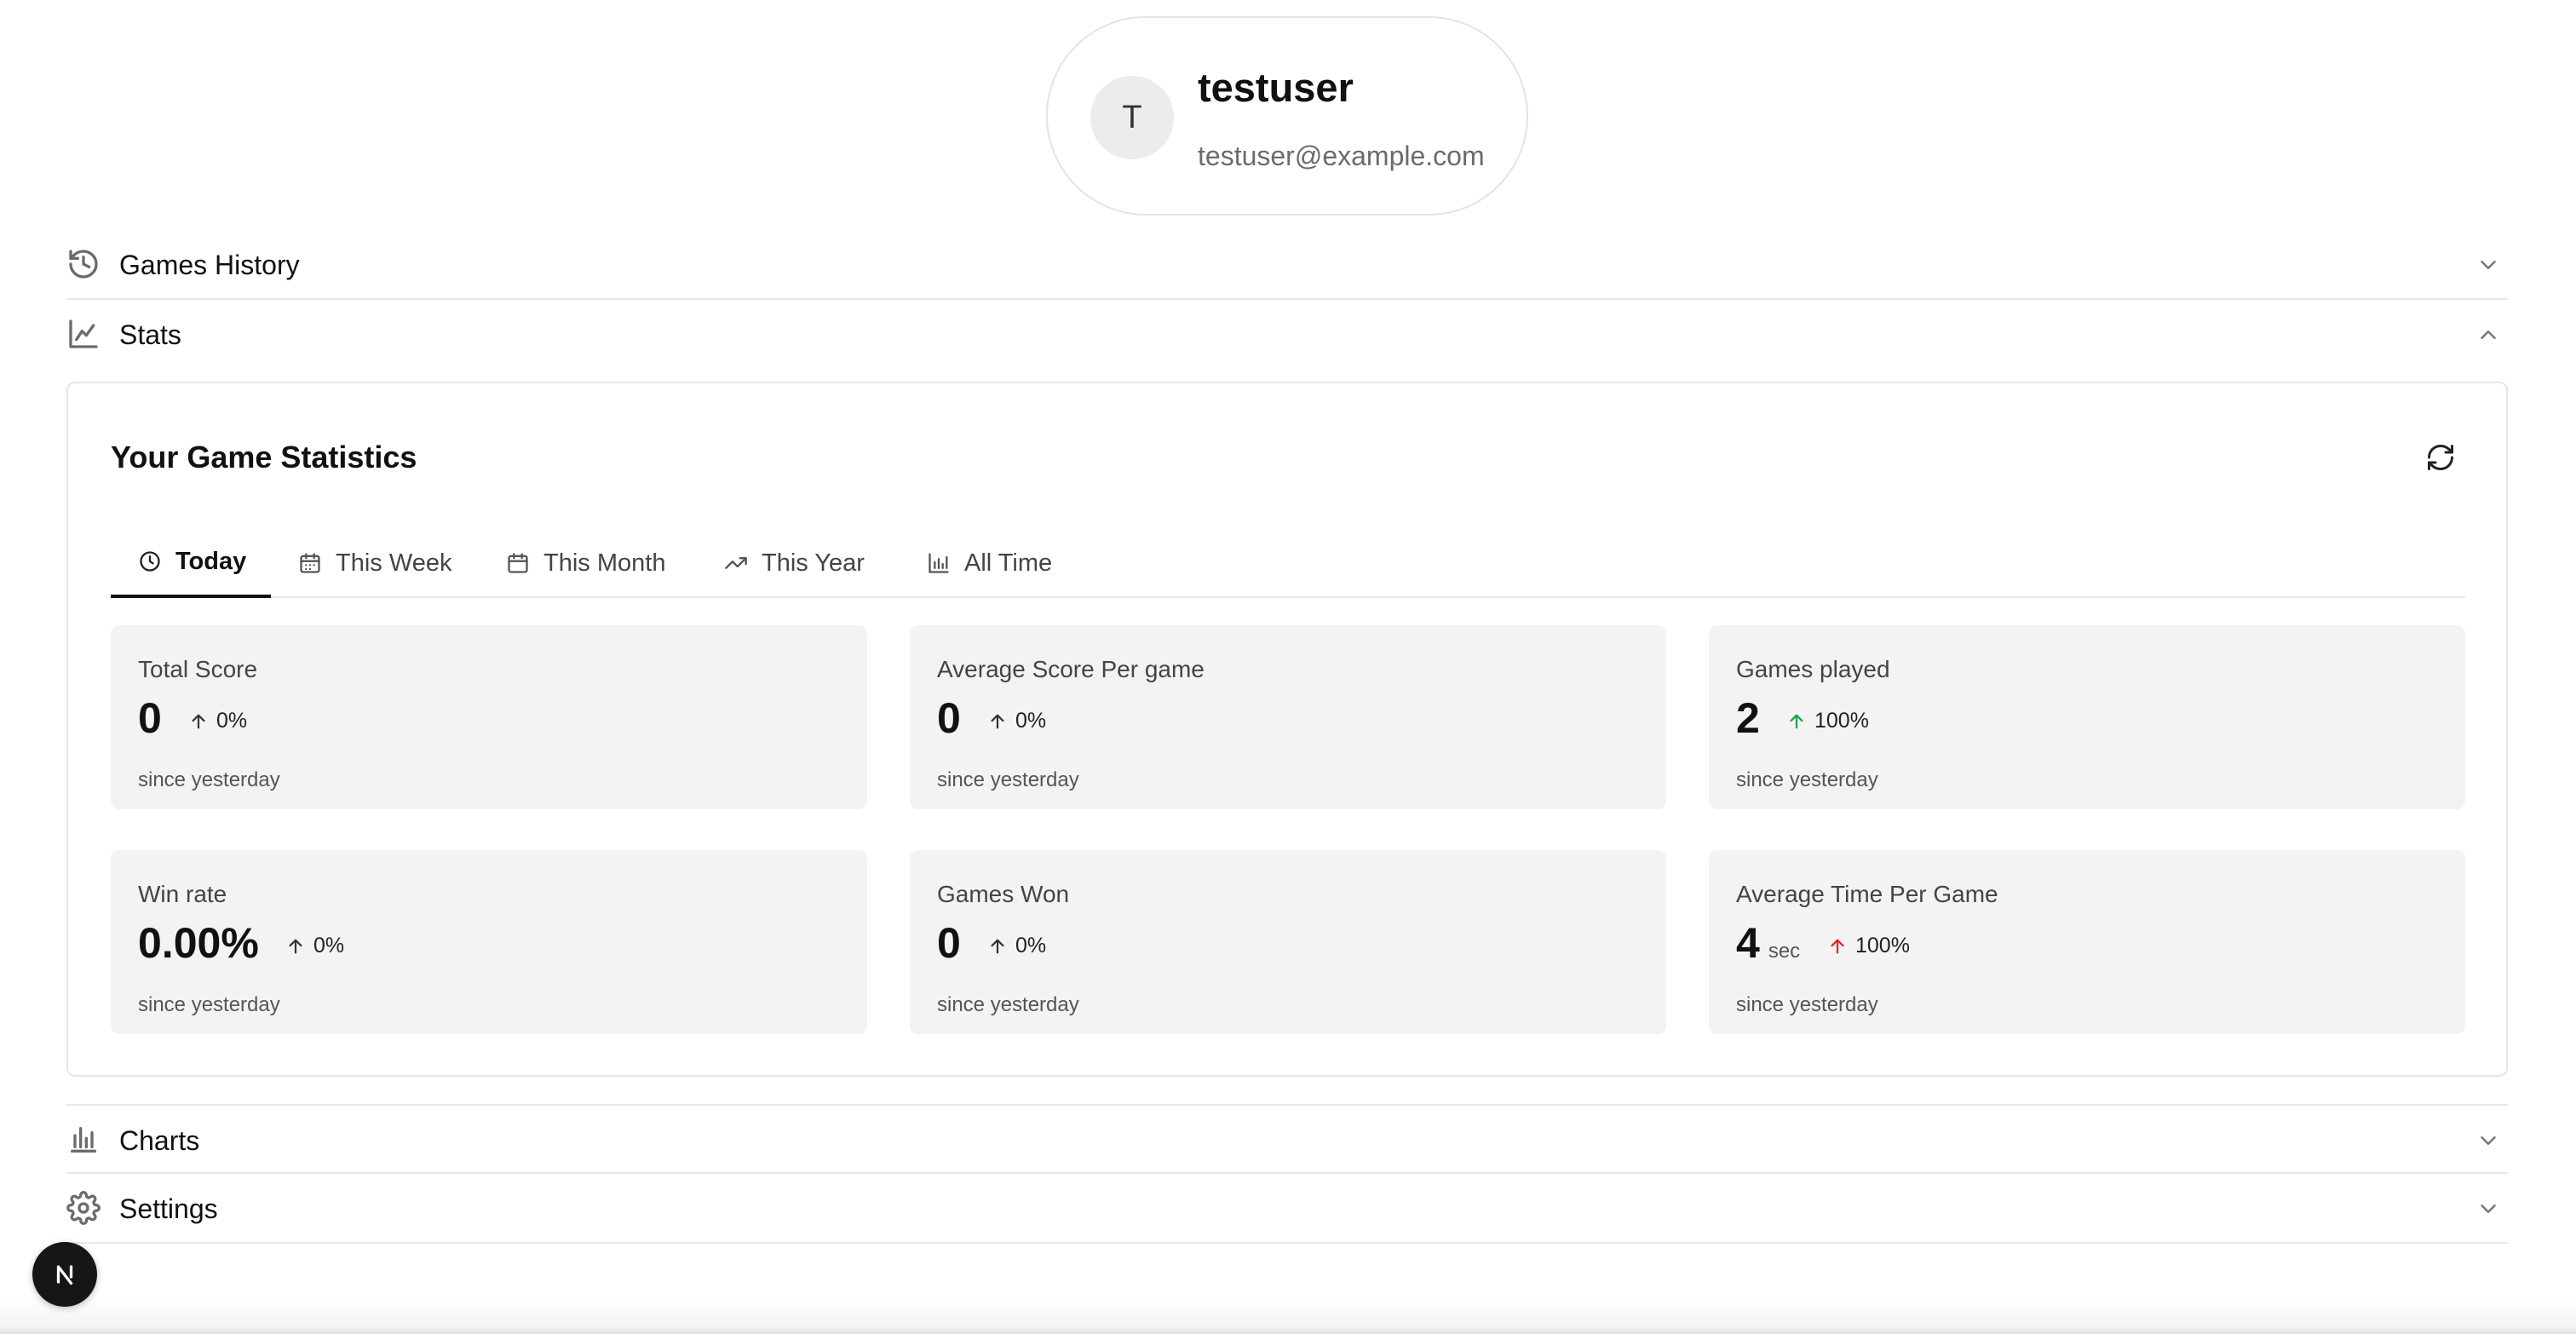  I want to click on stat-label: Average Score Per game, so click(1071, 669).